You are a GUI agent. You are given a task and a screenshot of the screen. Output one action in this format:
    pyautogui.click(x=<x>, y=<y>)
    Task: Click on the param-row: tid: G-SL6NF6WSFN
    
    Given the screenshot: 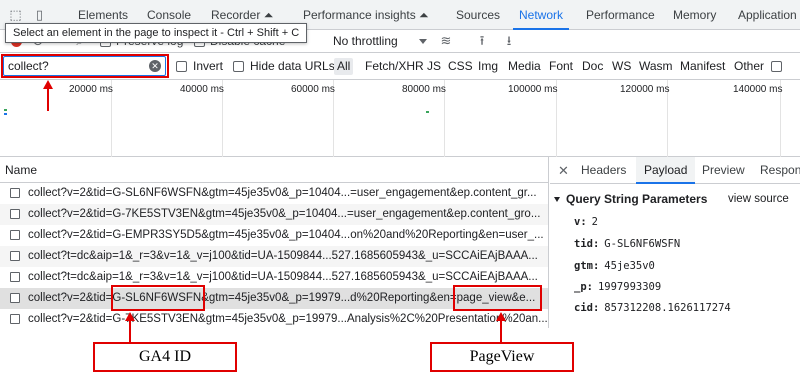 What is the action you would take?
    pyautogui.click(x=627, y=244)
    